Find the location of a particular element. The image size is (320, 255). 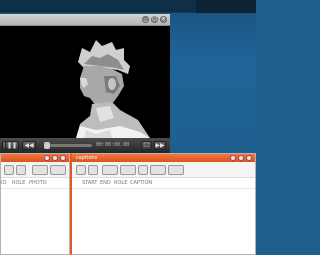

roles-column-headers: IO ROLE PHOTO is located at coordinates (35, 183).